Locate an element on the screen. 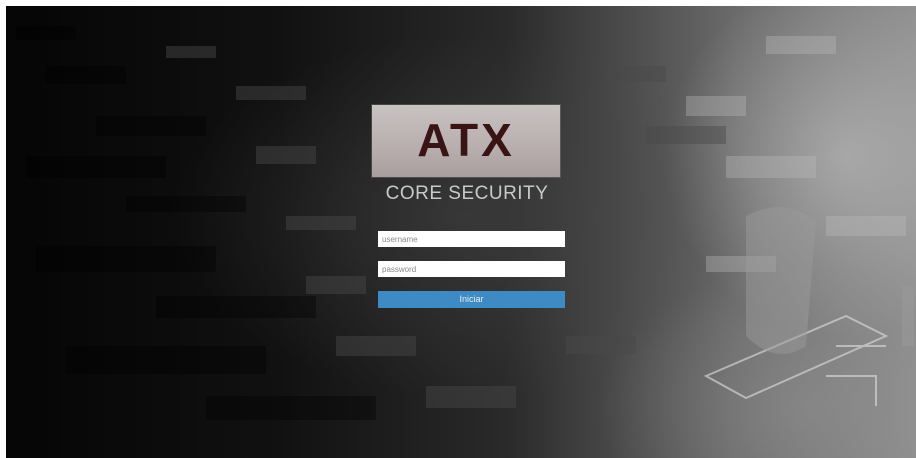 The height and width of the screenshot is (458, 916). username-input is located at coordinates (471, 239).